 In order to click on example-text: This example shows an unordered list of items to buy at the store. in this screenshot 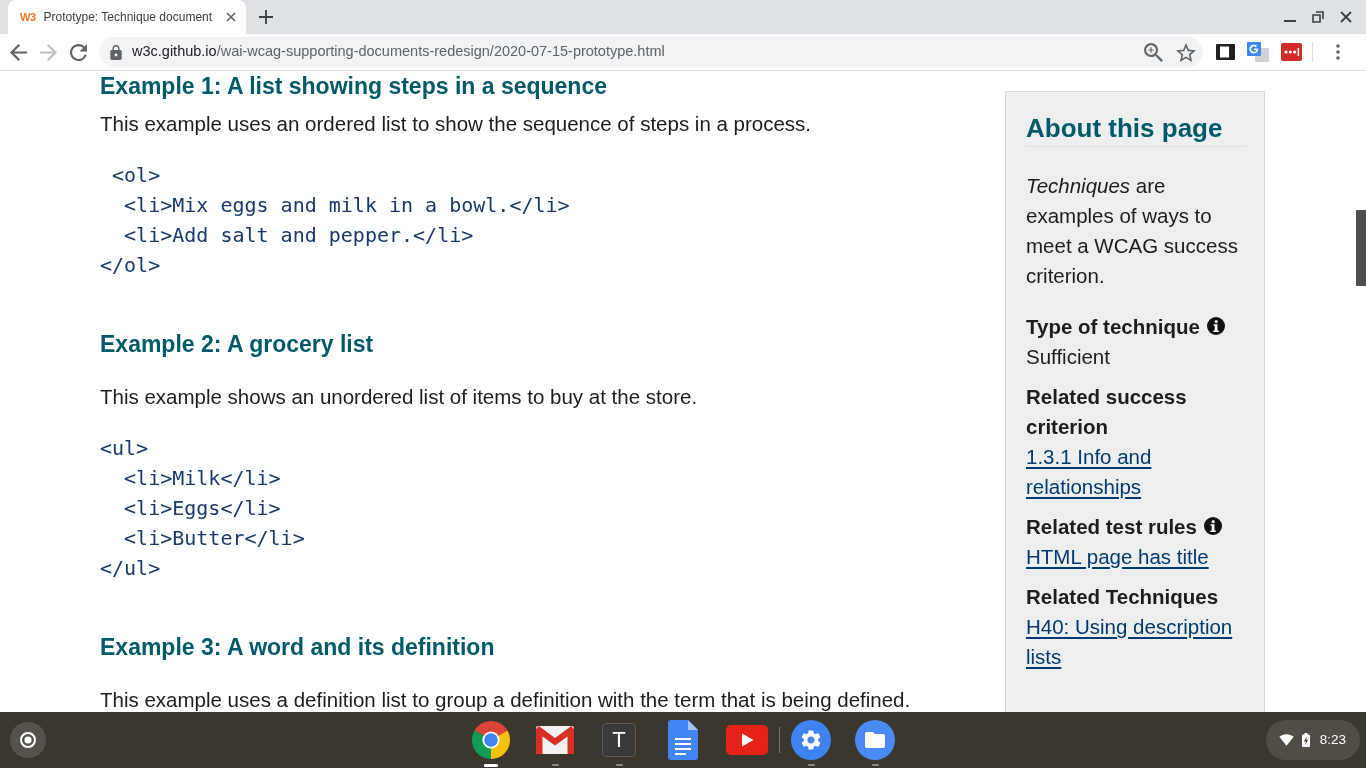, I will do `click(399, 397)`.